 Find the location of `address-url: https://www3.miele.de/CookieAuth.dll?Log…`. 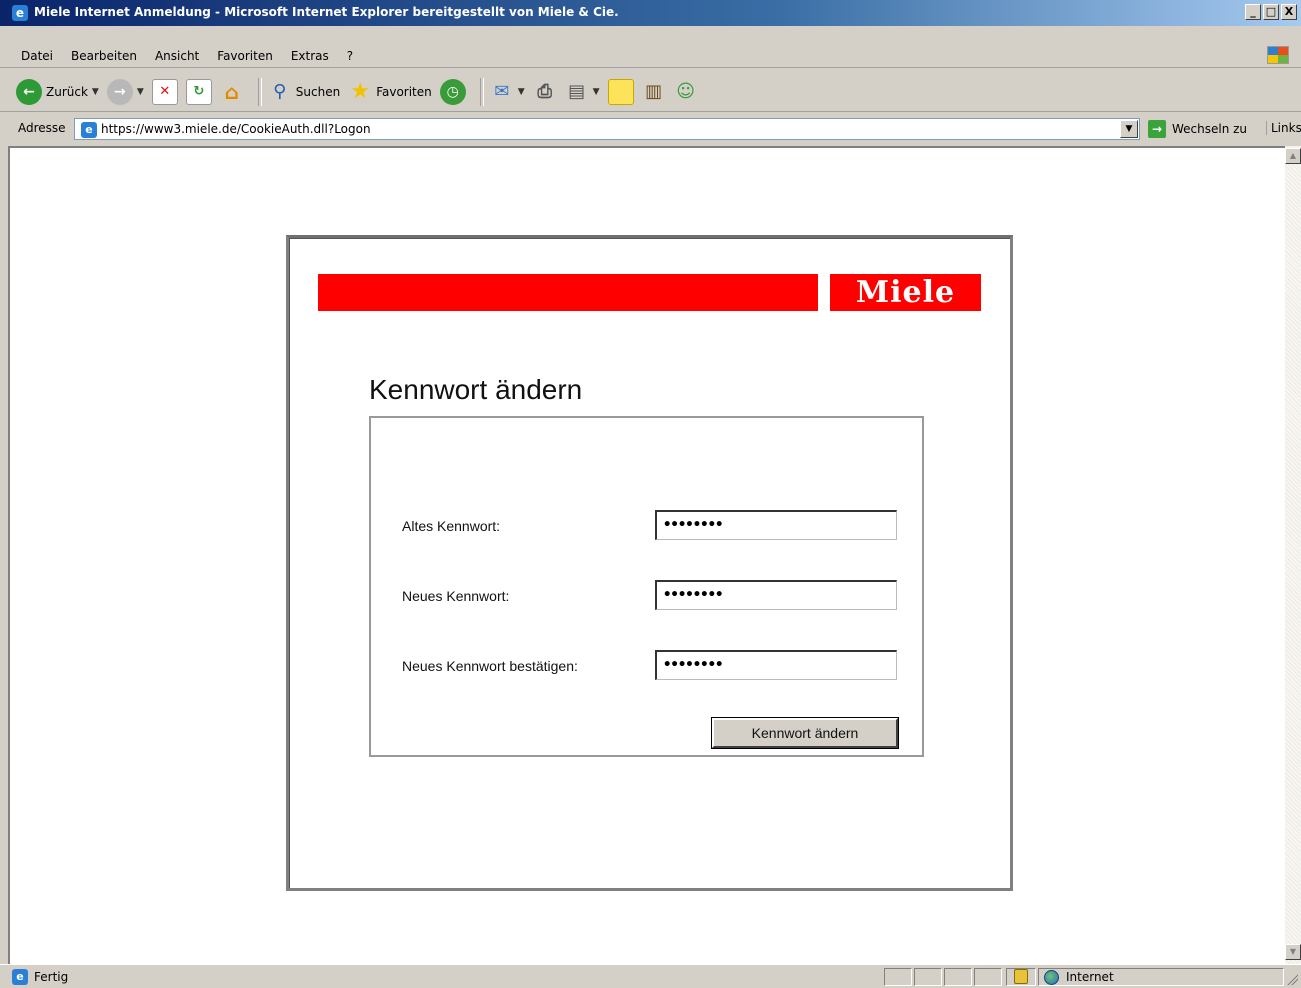

address-url: https://www3.miele.de/CookieAuth.dll?Log… is located at coordinates (236, 129).